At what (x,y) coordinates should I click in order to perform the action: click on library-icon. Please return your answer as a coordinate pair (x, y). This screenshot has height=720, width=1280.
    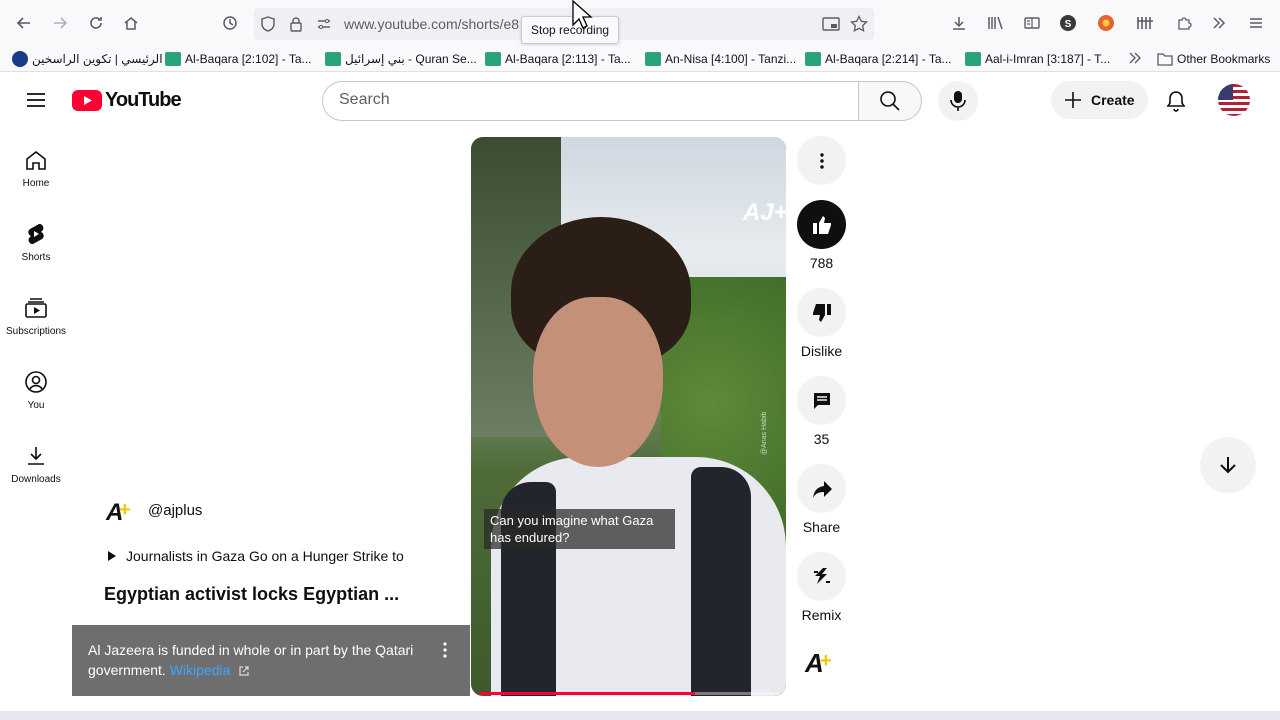
    Looking at the image, I should click on (996, 23).